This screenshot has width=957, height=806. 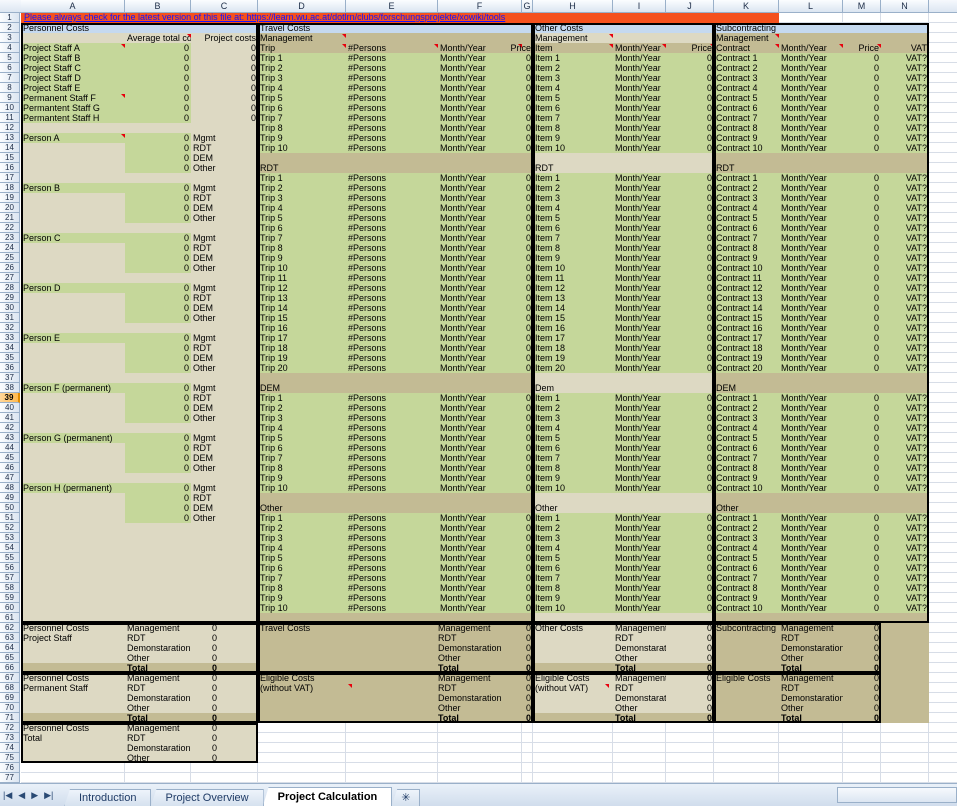 What do you see at coordinates (573, 308) in the screenshot?
I see `data-cell-other-label: Item 14` at bounding box center [573, 308].